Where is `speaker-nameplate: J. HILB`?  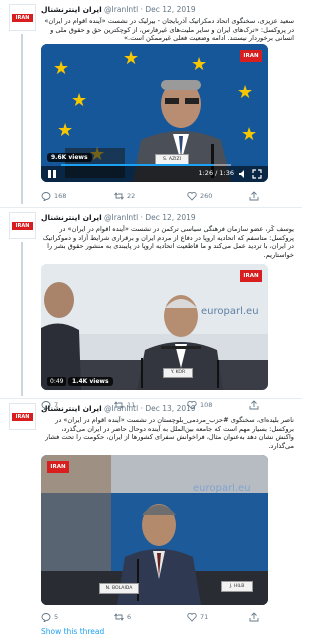 speaker-nameplate: J. HILB is located at coordinates (237, 586).